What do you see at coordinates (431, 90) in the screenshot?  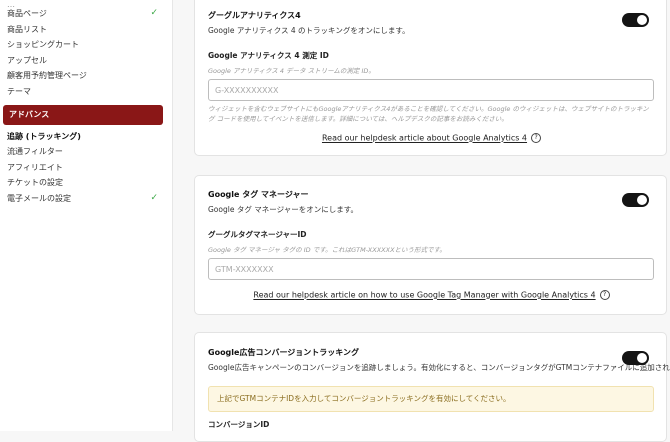 I see `ga4-measurement-id-input` at bounding box center [431, 90].